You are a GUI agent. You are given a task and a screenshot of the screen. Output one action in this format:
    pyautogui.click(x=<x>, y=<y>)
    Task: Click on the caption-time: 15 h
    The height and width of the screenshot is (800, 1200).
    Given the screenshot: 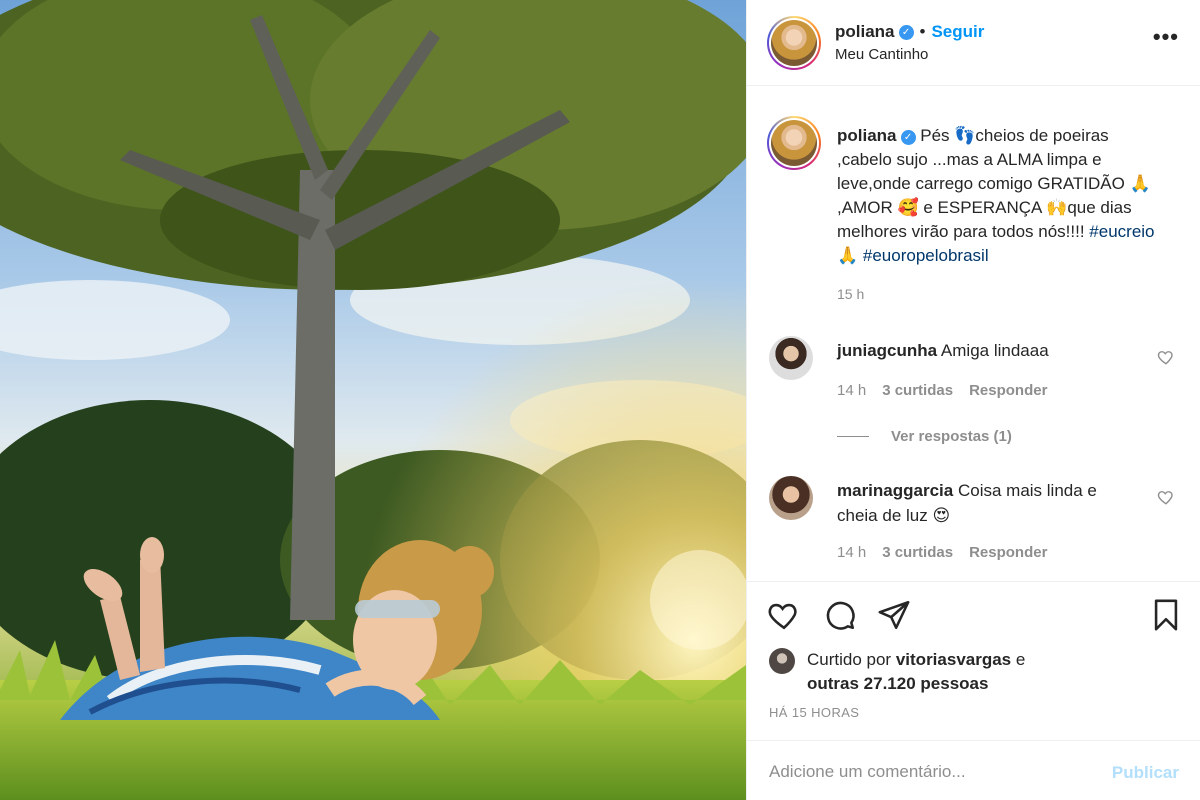 What is the action you would take?
    pyautogui.click(x=851, y=294)
    